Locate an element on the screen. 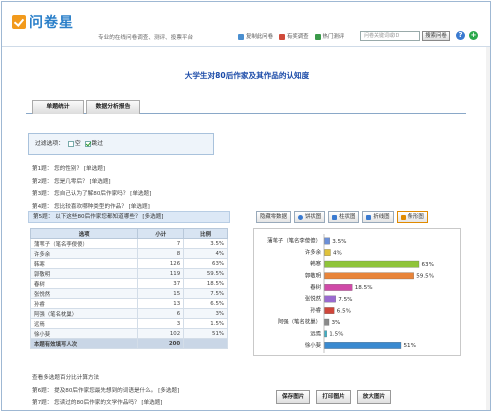  hot-test-link: 热门测评 is located at coordinates (329, 36).